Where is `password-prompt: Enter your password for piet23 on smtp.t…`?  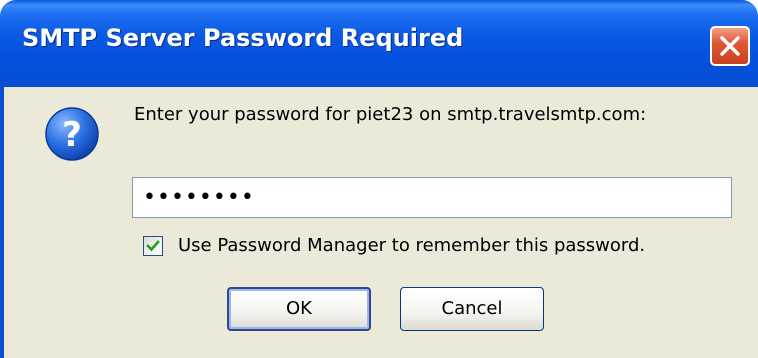 password-prompt: Enter your password for piet23 on smtp.t… is located at coordinates (390, 114).